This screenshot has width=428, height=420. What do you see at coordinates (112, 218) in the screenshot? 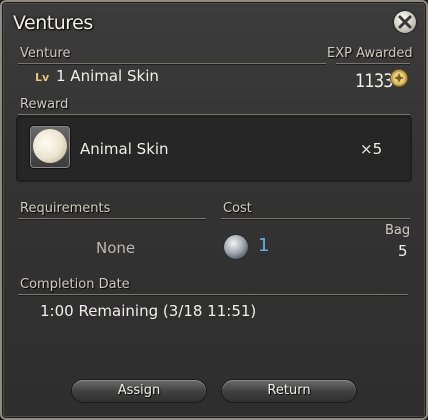
I see `requirements-divider` at bounding box center [112, 218].